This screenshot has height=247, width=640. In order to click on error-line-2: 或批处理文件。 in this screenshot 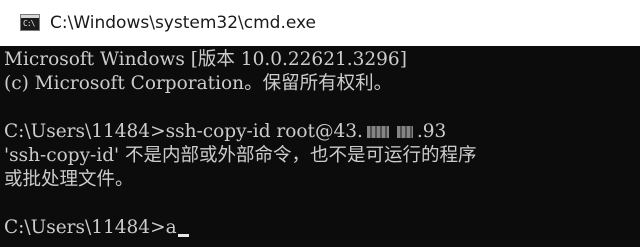, I will do `click(69, 179)`.